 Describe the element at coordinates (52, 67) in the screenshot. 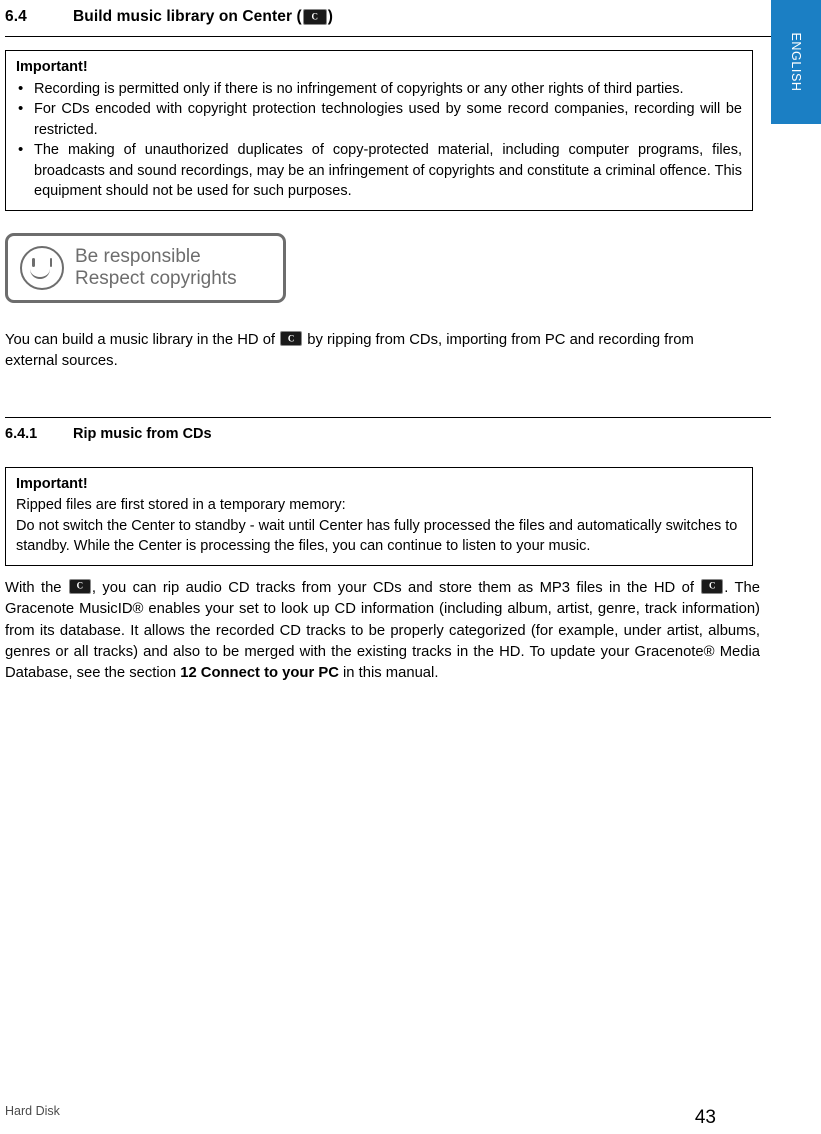

I see `important-box-1-title: Important!` at that location.